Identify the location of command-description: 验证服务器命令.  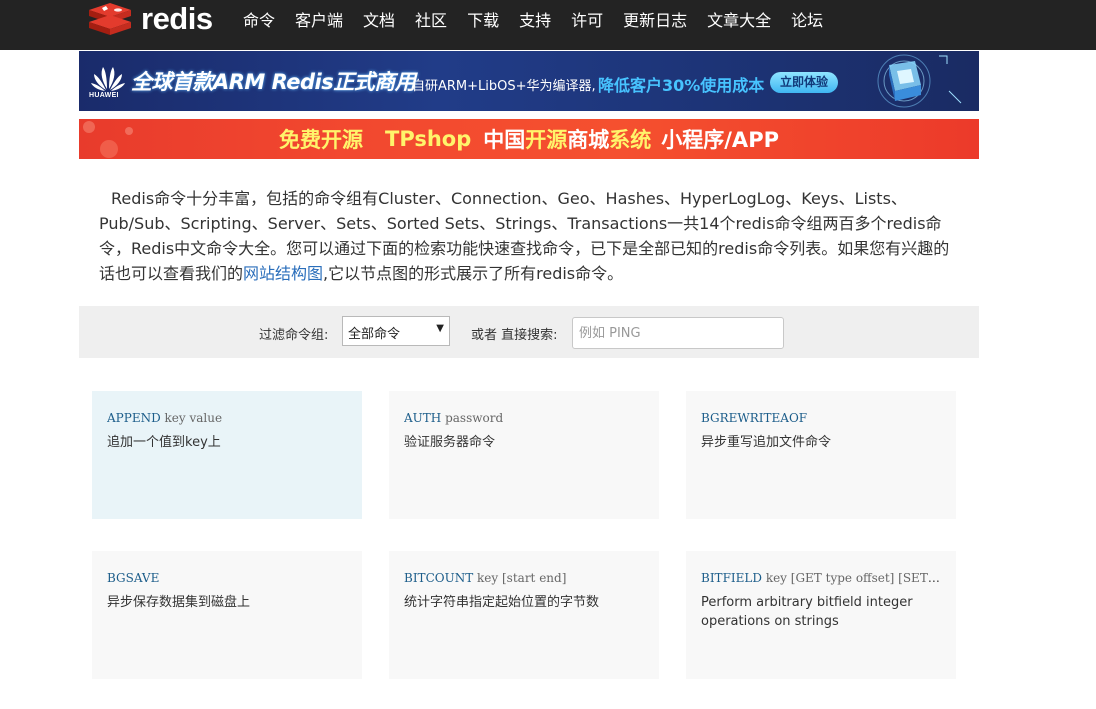
(450, 442).